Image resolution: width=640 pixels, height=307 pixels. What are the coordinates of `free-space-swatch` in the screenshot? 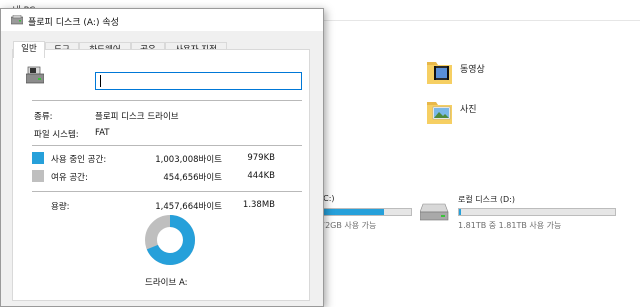 It's located at (38, 176).